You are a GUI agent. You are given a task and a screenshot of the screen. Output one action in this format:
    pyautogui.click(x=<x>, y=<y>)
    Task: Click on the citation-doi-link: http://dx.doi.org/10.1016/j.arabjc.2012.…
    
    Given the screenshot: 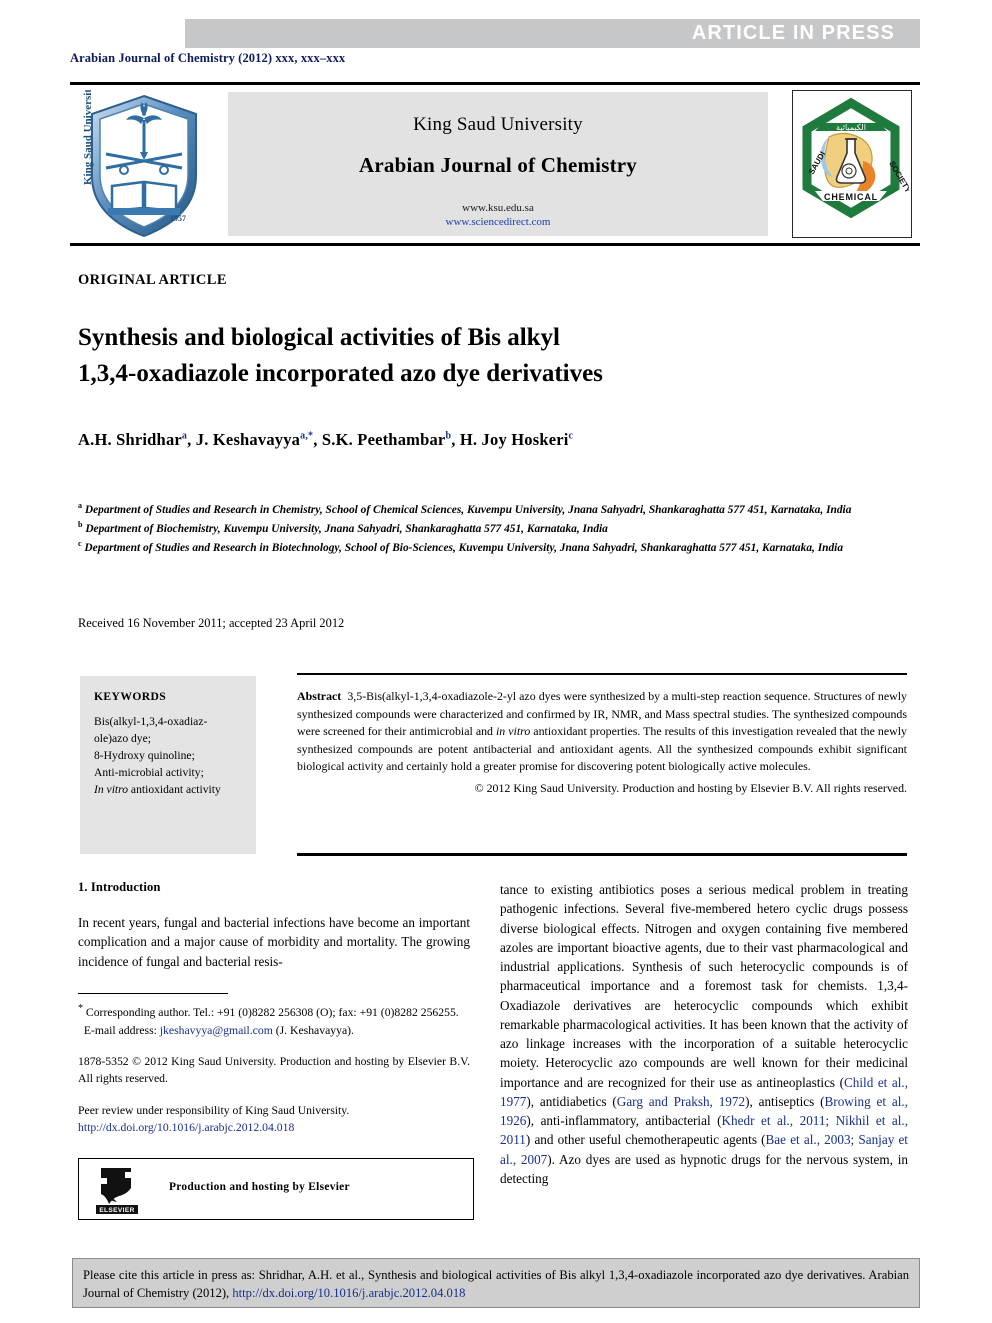 What is the action you would take?
    pyautogui.click(x=348, y=1293)
    